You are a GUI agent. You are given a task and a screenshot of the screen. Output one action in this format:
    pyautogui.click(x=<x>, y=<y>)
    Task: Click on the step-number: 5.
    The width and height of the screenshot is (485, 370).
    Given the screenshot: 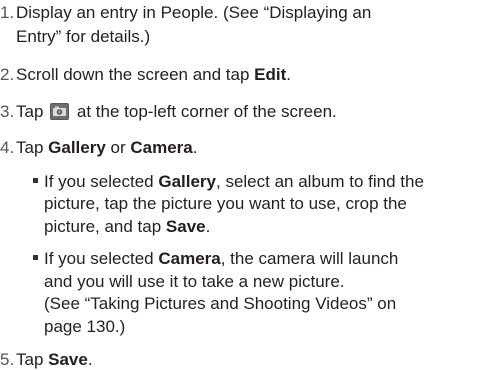 What is the action you would take?
    pyautogui.click(x=7, y=359)
    